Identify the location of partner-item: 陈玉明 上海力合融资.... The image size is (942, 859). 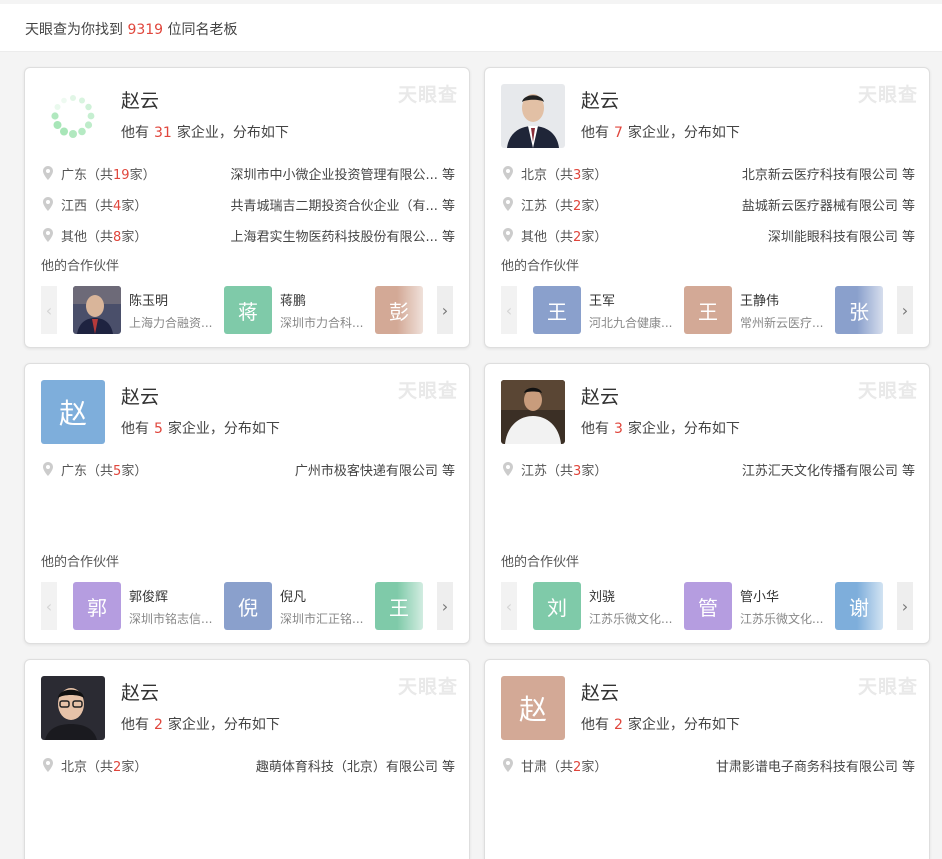
(143, 310).